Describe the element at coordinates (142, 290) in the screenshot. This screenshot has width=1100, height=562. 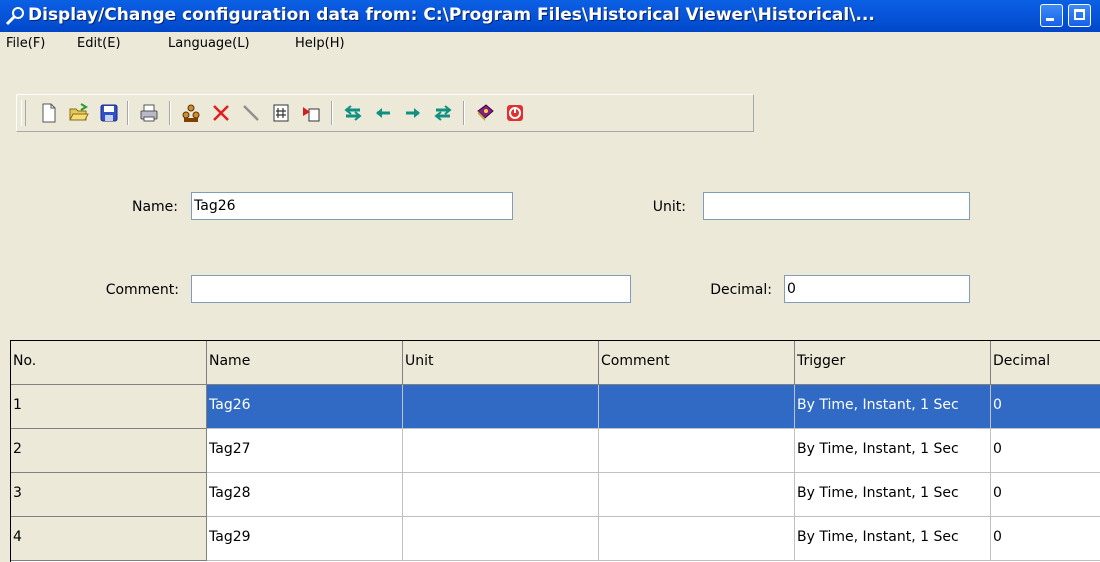
I see `comment-label: Comment:` at that location.